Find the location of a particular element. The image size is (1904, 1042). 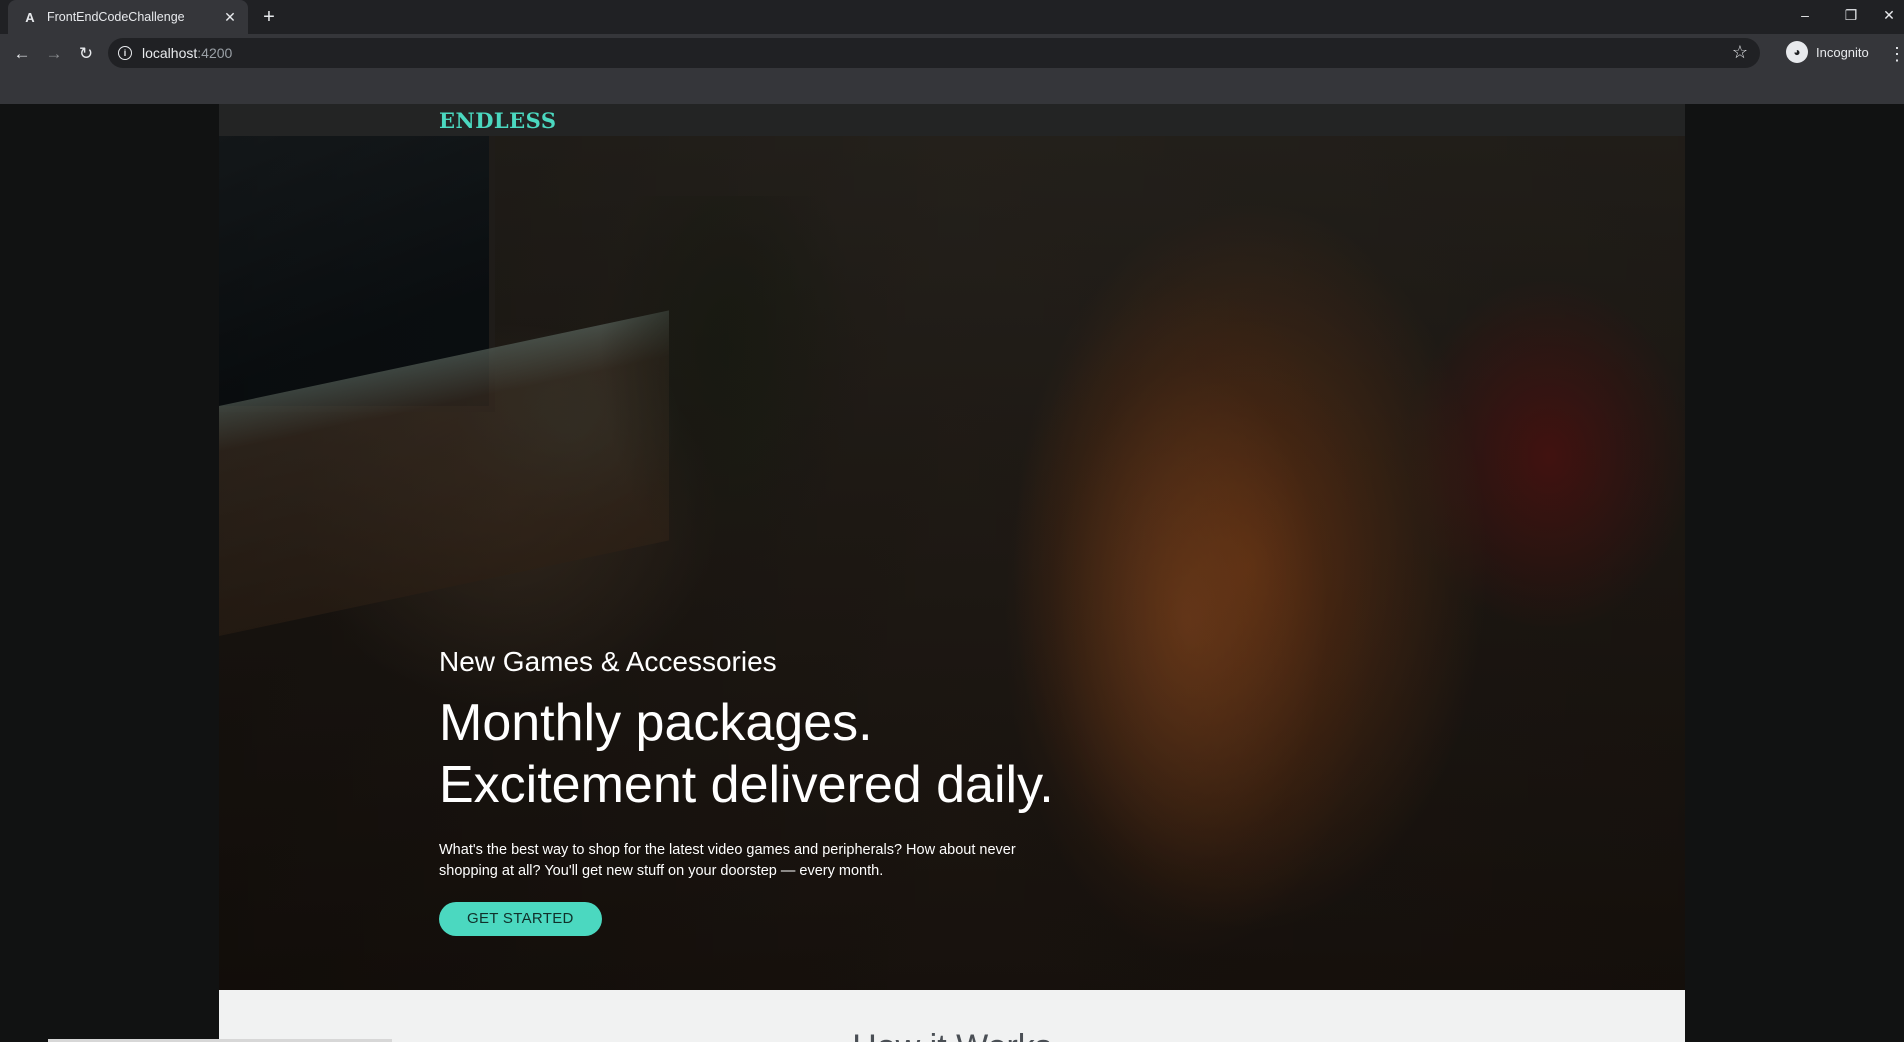

browser-titlebar: A FrontEndCodeChallenge ✕ + – ❐ ✕ is located at coordinates (952, 17).